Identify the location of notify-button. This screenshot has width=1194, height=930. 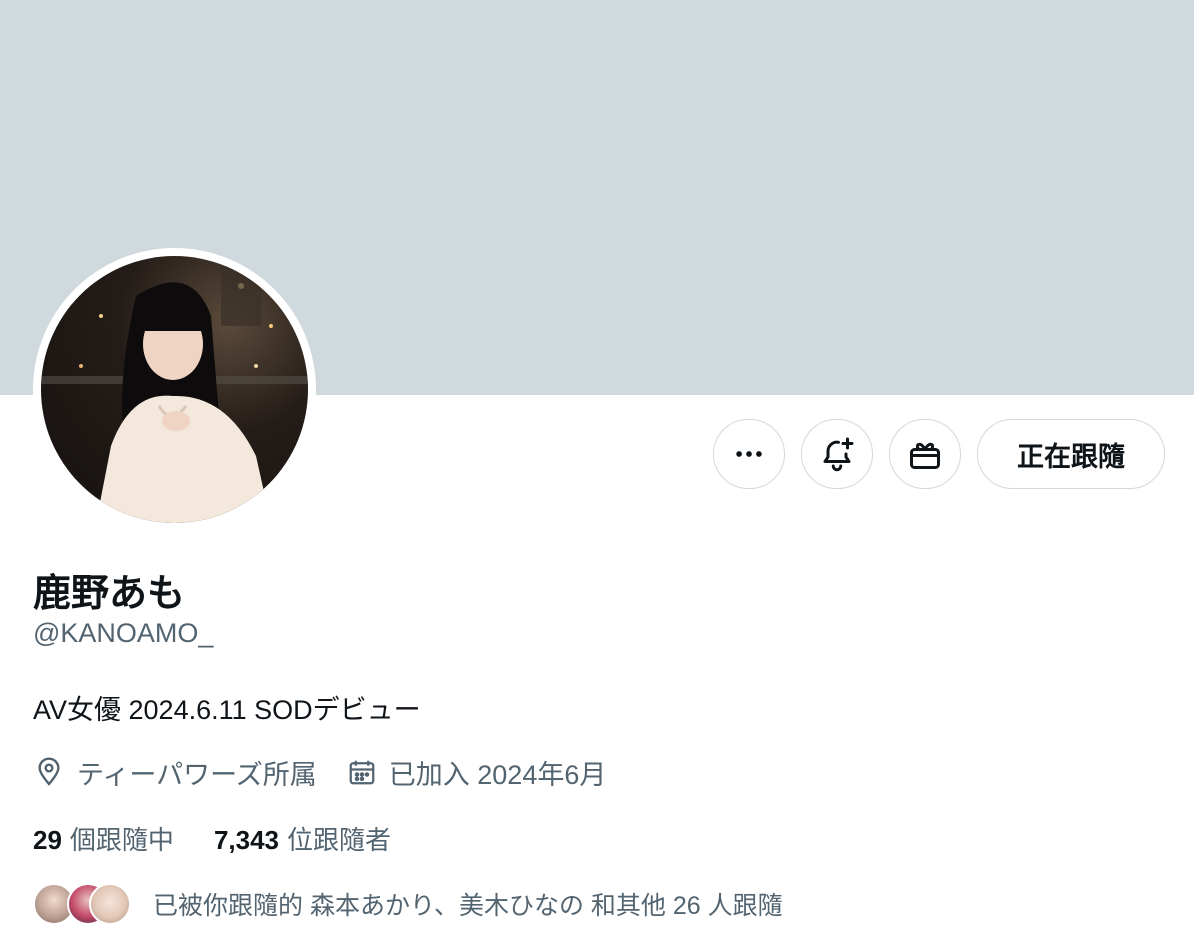
(837, 454).